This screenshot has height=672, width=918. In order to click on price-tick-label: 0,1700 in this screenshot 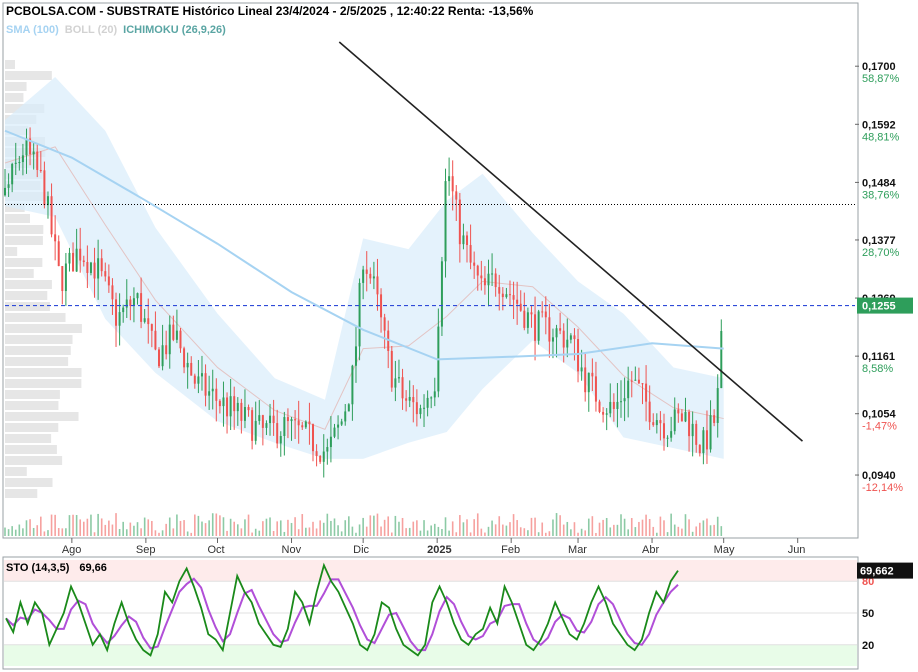, I will do `click(879, 67)`.